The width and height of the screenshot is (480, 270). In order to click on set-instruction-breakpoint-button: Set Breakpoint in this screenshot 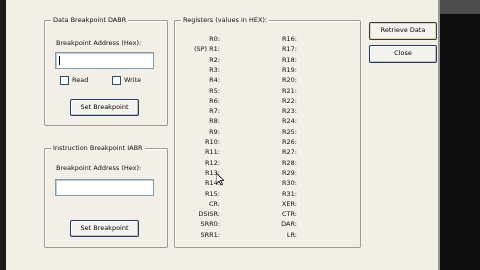, I will do `click(104, 228)`.